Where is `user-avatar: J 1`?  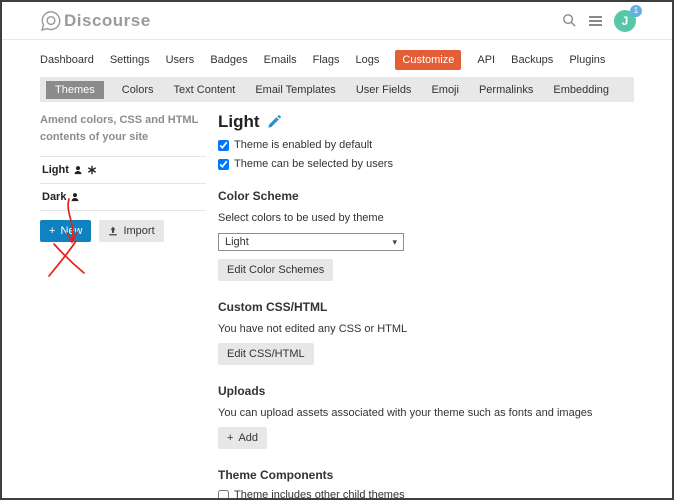 user-avatar: J 1 is located at coordinates (628, 18).